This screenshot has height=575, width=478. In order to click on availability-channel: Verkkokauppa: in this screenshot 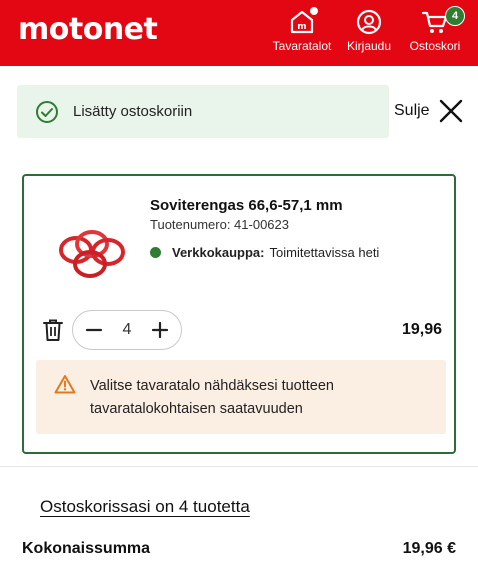, I will do `click(218, 252)`.